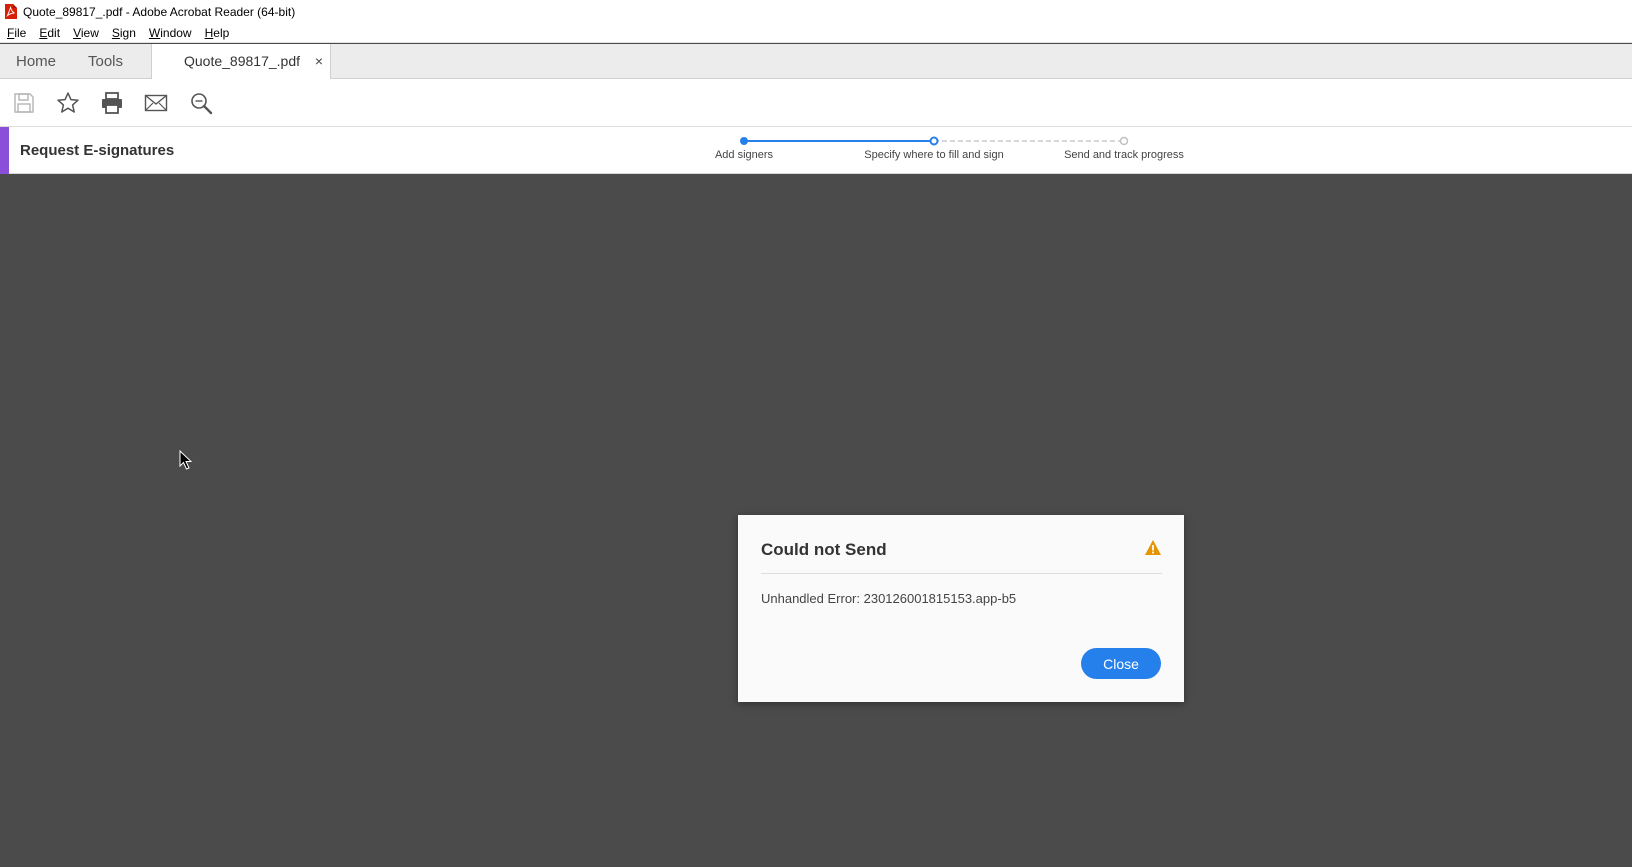 The width and height of the screenshot is (1632, 867). What do you see at coordinates (170, 33) in the screenshot?
I see `menu-window: Window` at bounding box center [170, 33].